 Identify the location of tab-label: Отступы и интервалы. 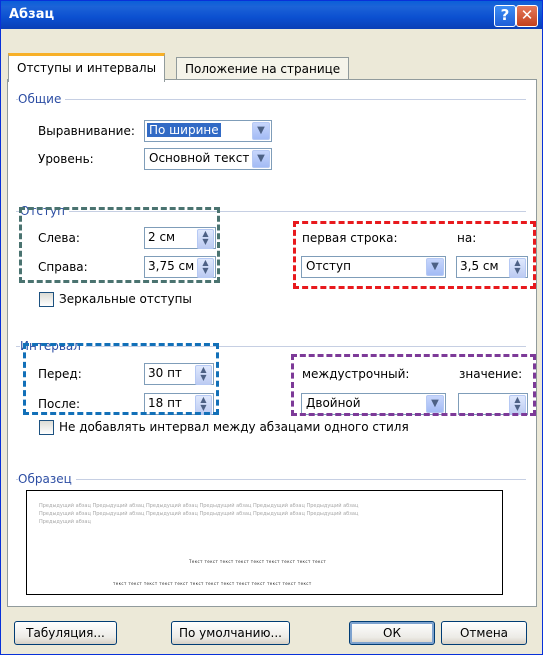
(87, 68).